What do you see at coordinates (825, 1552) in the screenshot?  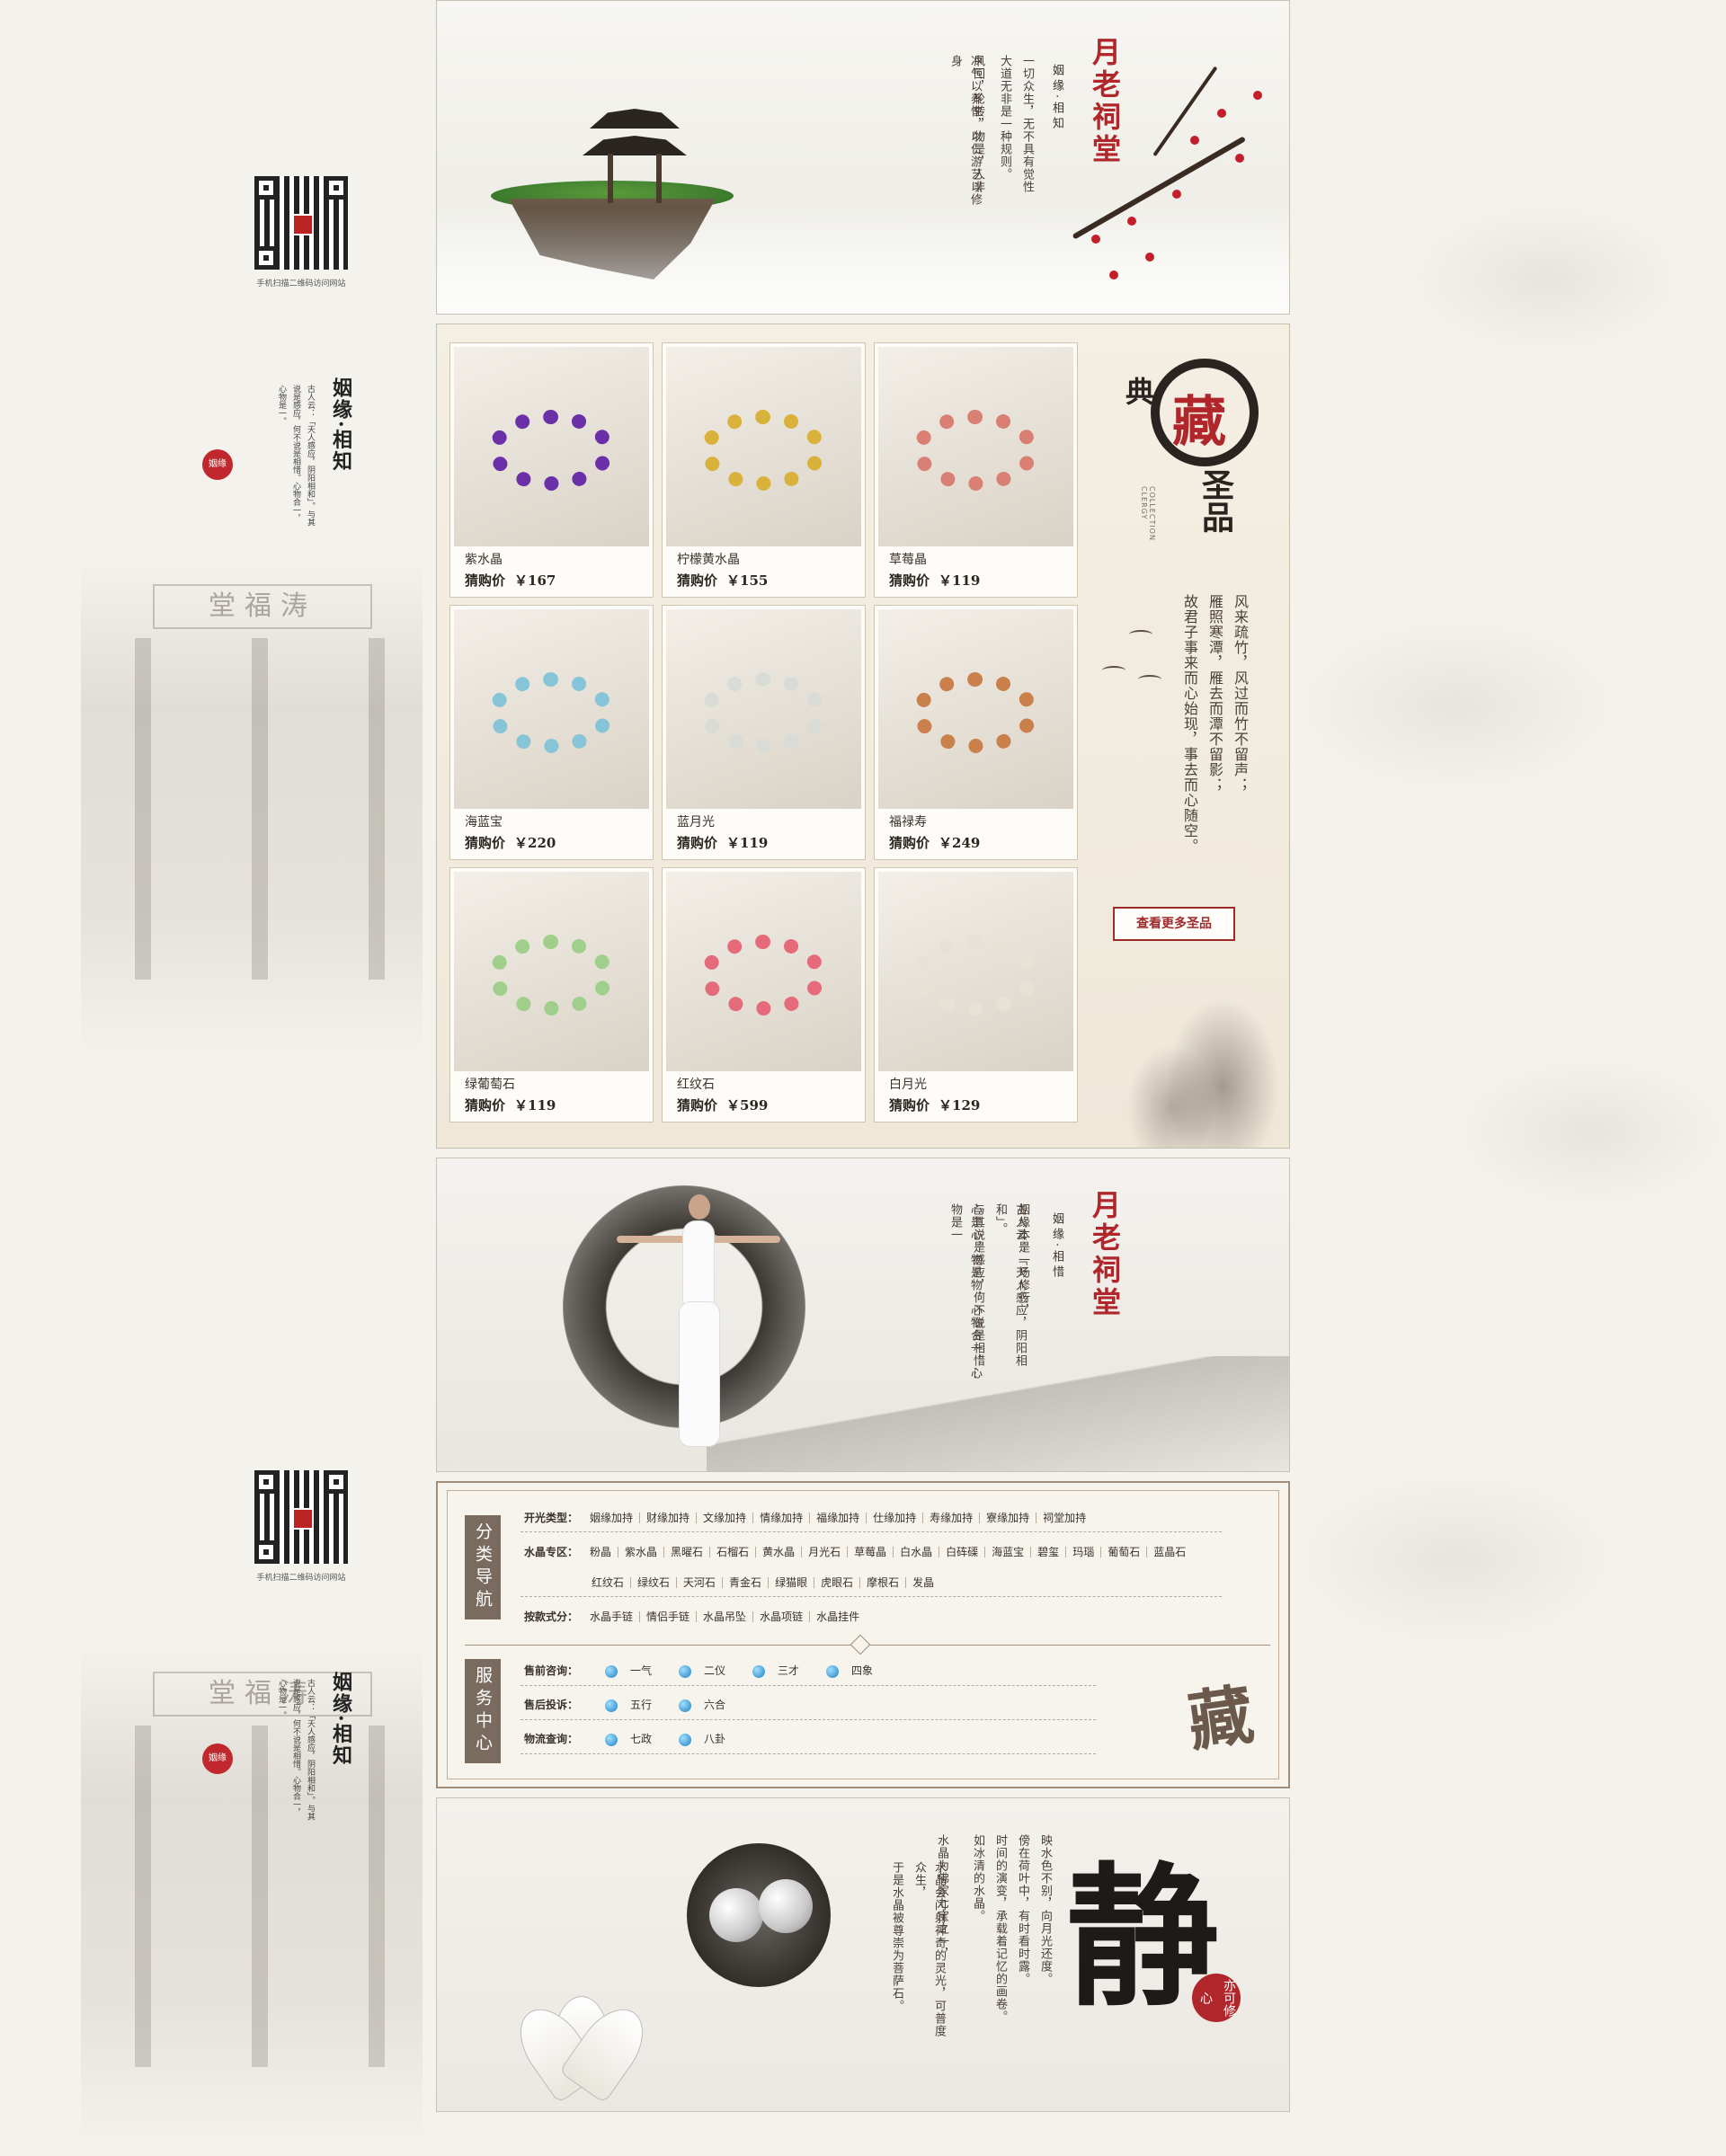 I see `nav-link: 月光石` at bounding box center [825, 1552].